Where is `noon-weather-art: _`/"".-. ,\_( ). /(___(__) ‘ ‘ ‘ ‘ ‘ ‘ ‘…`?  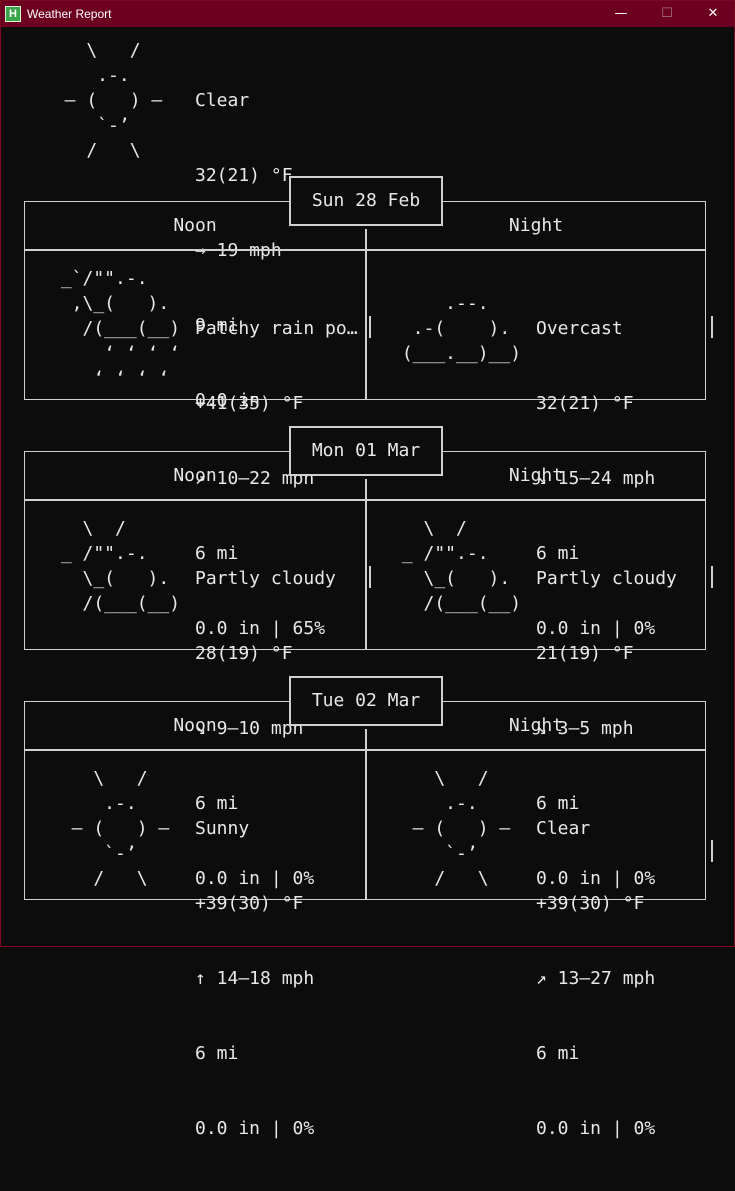 noon-weather-art: _`/"".-. ,\_( ). /(___(__) ‘ ‘ ‘ ‘ ‘ ‘ ‘… is located at coordinates (120, 328).